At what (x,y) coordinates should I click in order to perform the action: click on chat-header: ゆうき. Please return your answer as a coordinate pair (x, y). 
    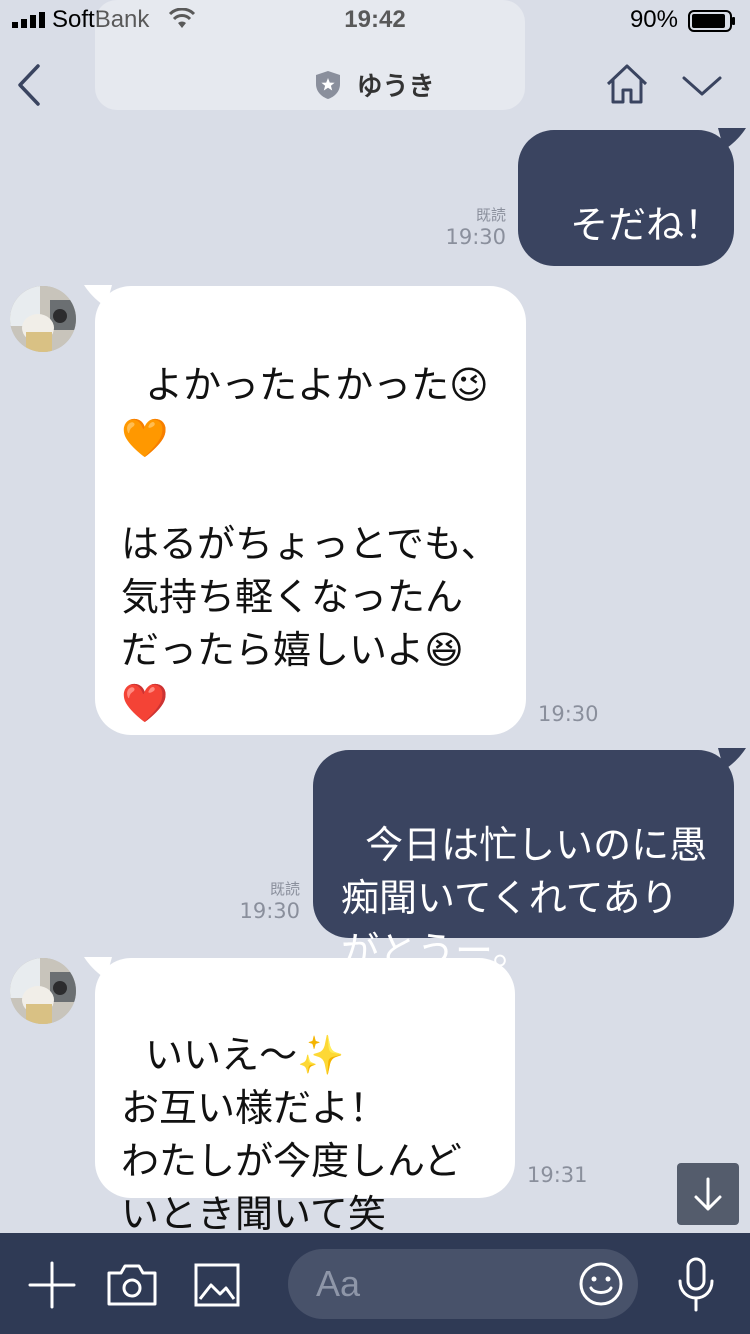
    Looking at the image, I should click on (375, 85).